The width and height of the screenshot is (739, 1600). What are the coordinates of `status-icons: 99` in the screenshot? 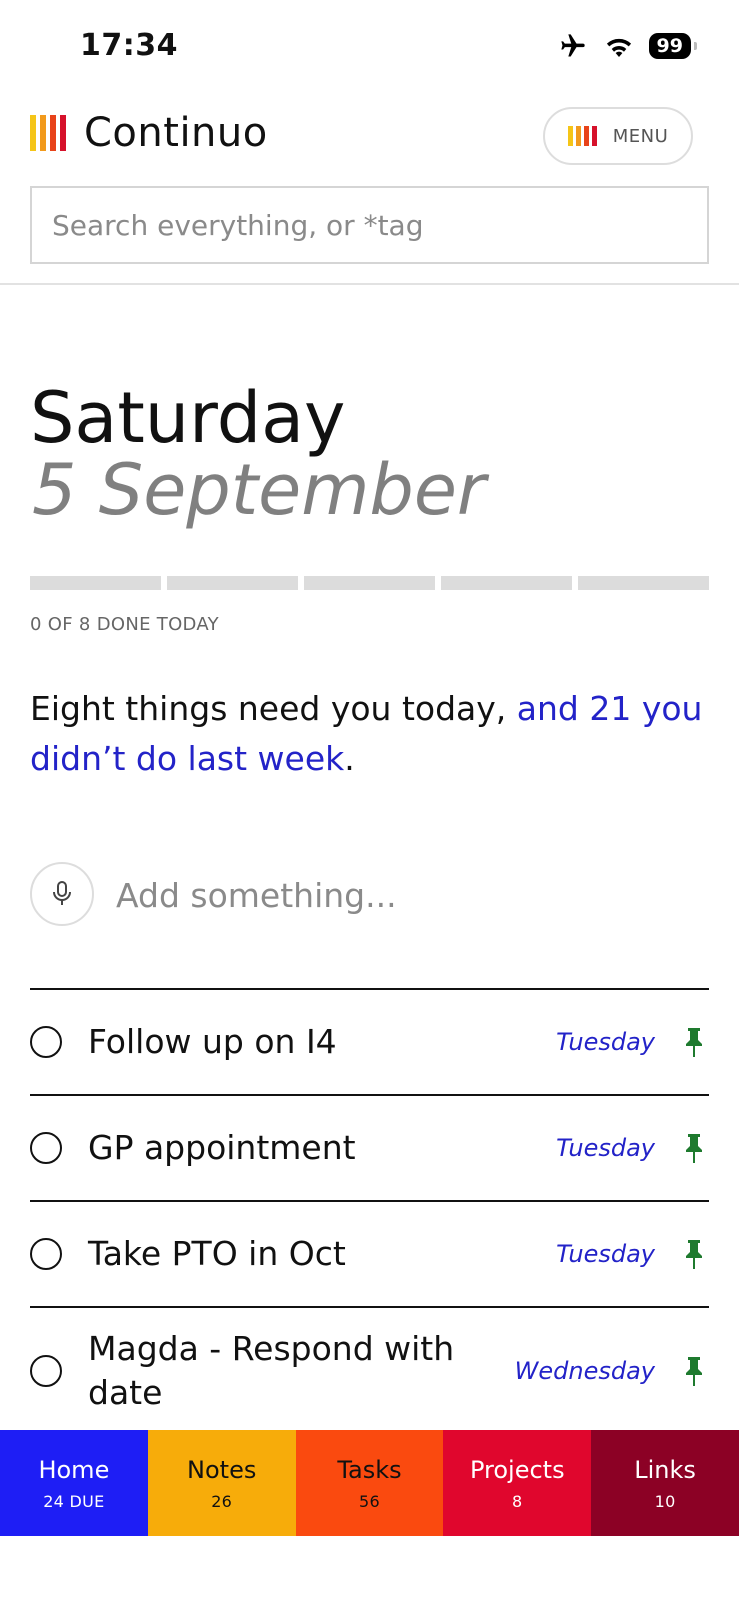 It's located at (627, 46).